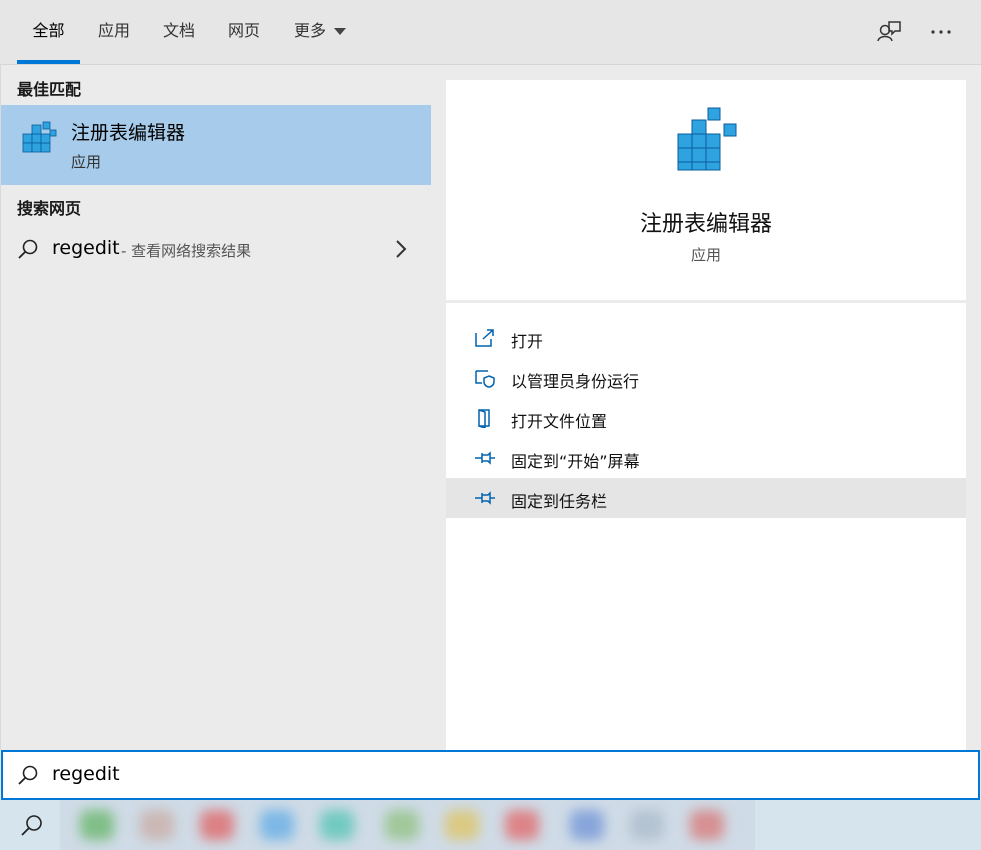  I want to click on tab-web: 网页, so click(244, 32).